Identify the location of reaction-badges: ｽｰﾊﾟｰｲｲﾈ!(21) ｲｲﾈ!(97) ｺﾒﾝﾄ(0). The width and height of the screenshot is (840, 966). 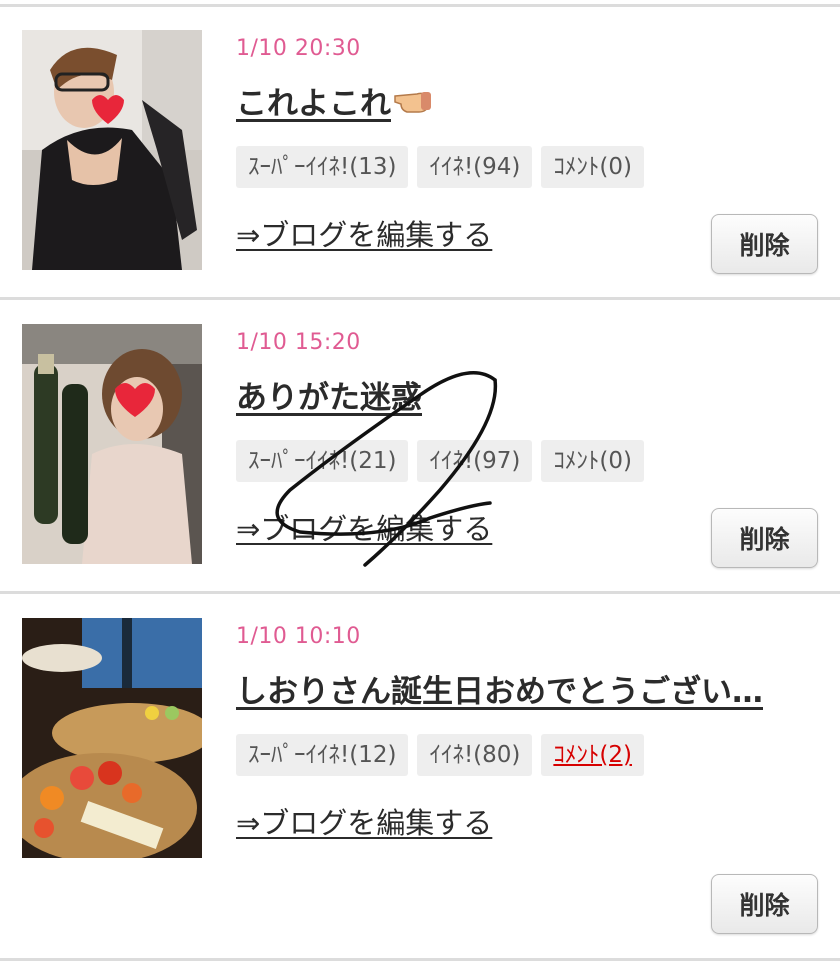
(440, 461).